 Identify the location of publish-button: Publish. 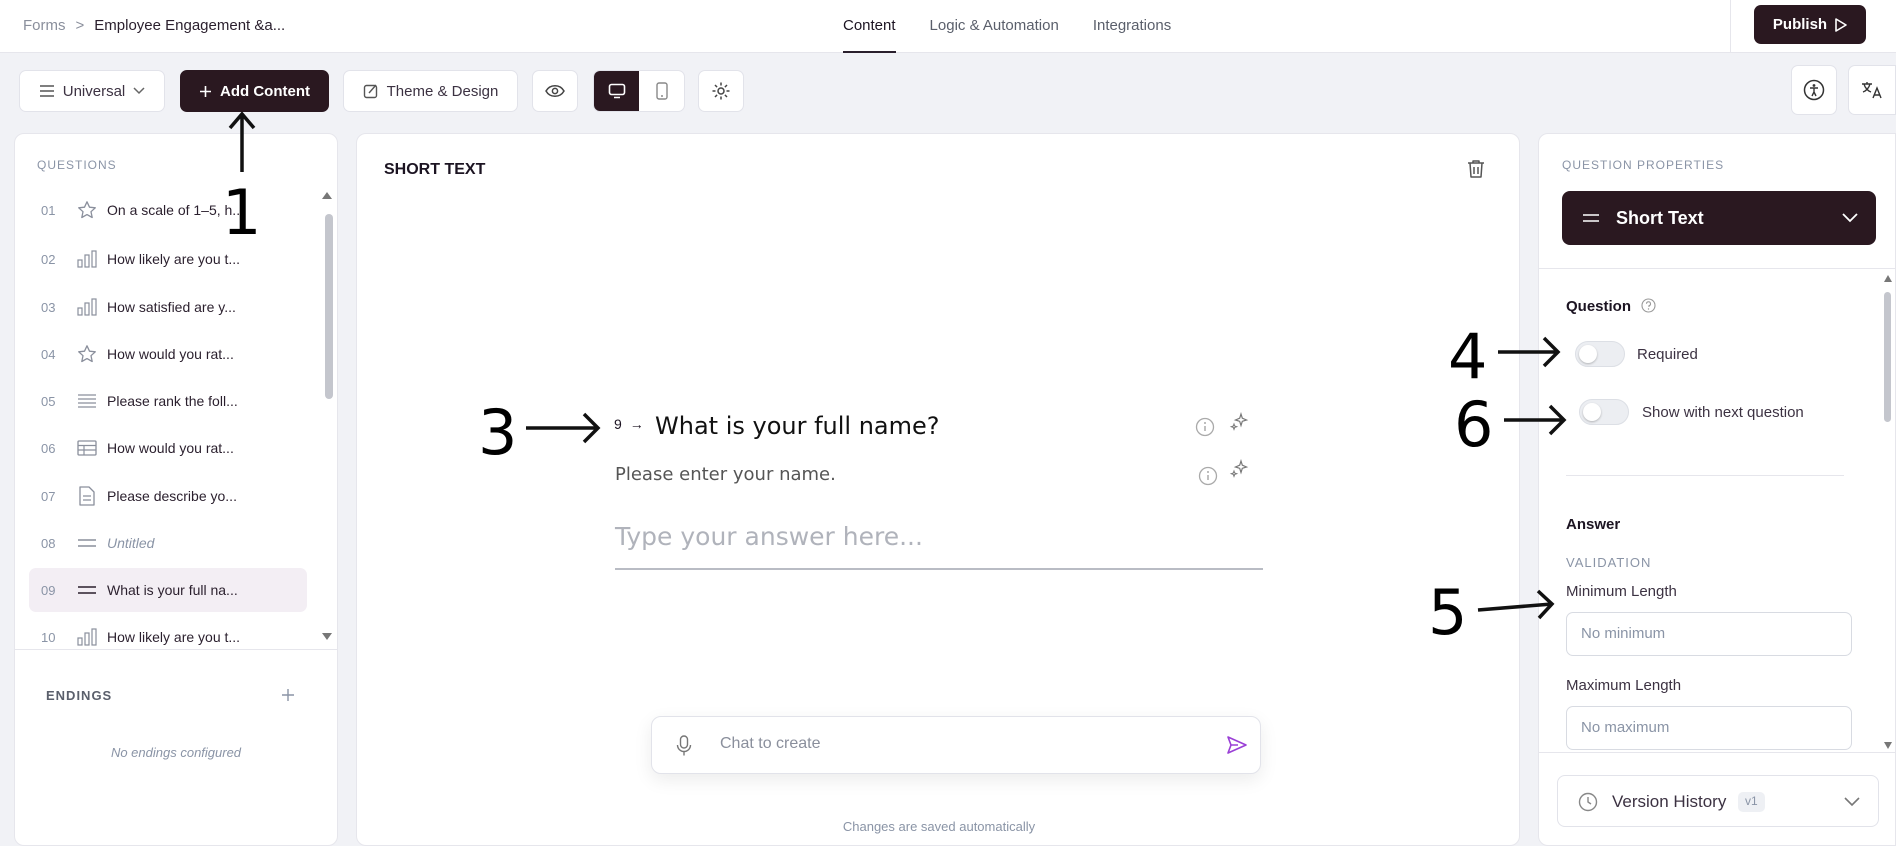
(1810, 24).